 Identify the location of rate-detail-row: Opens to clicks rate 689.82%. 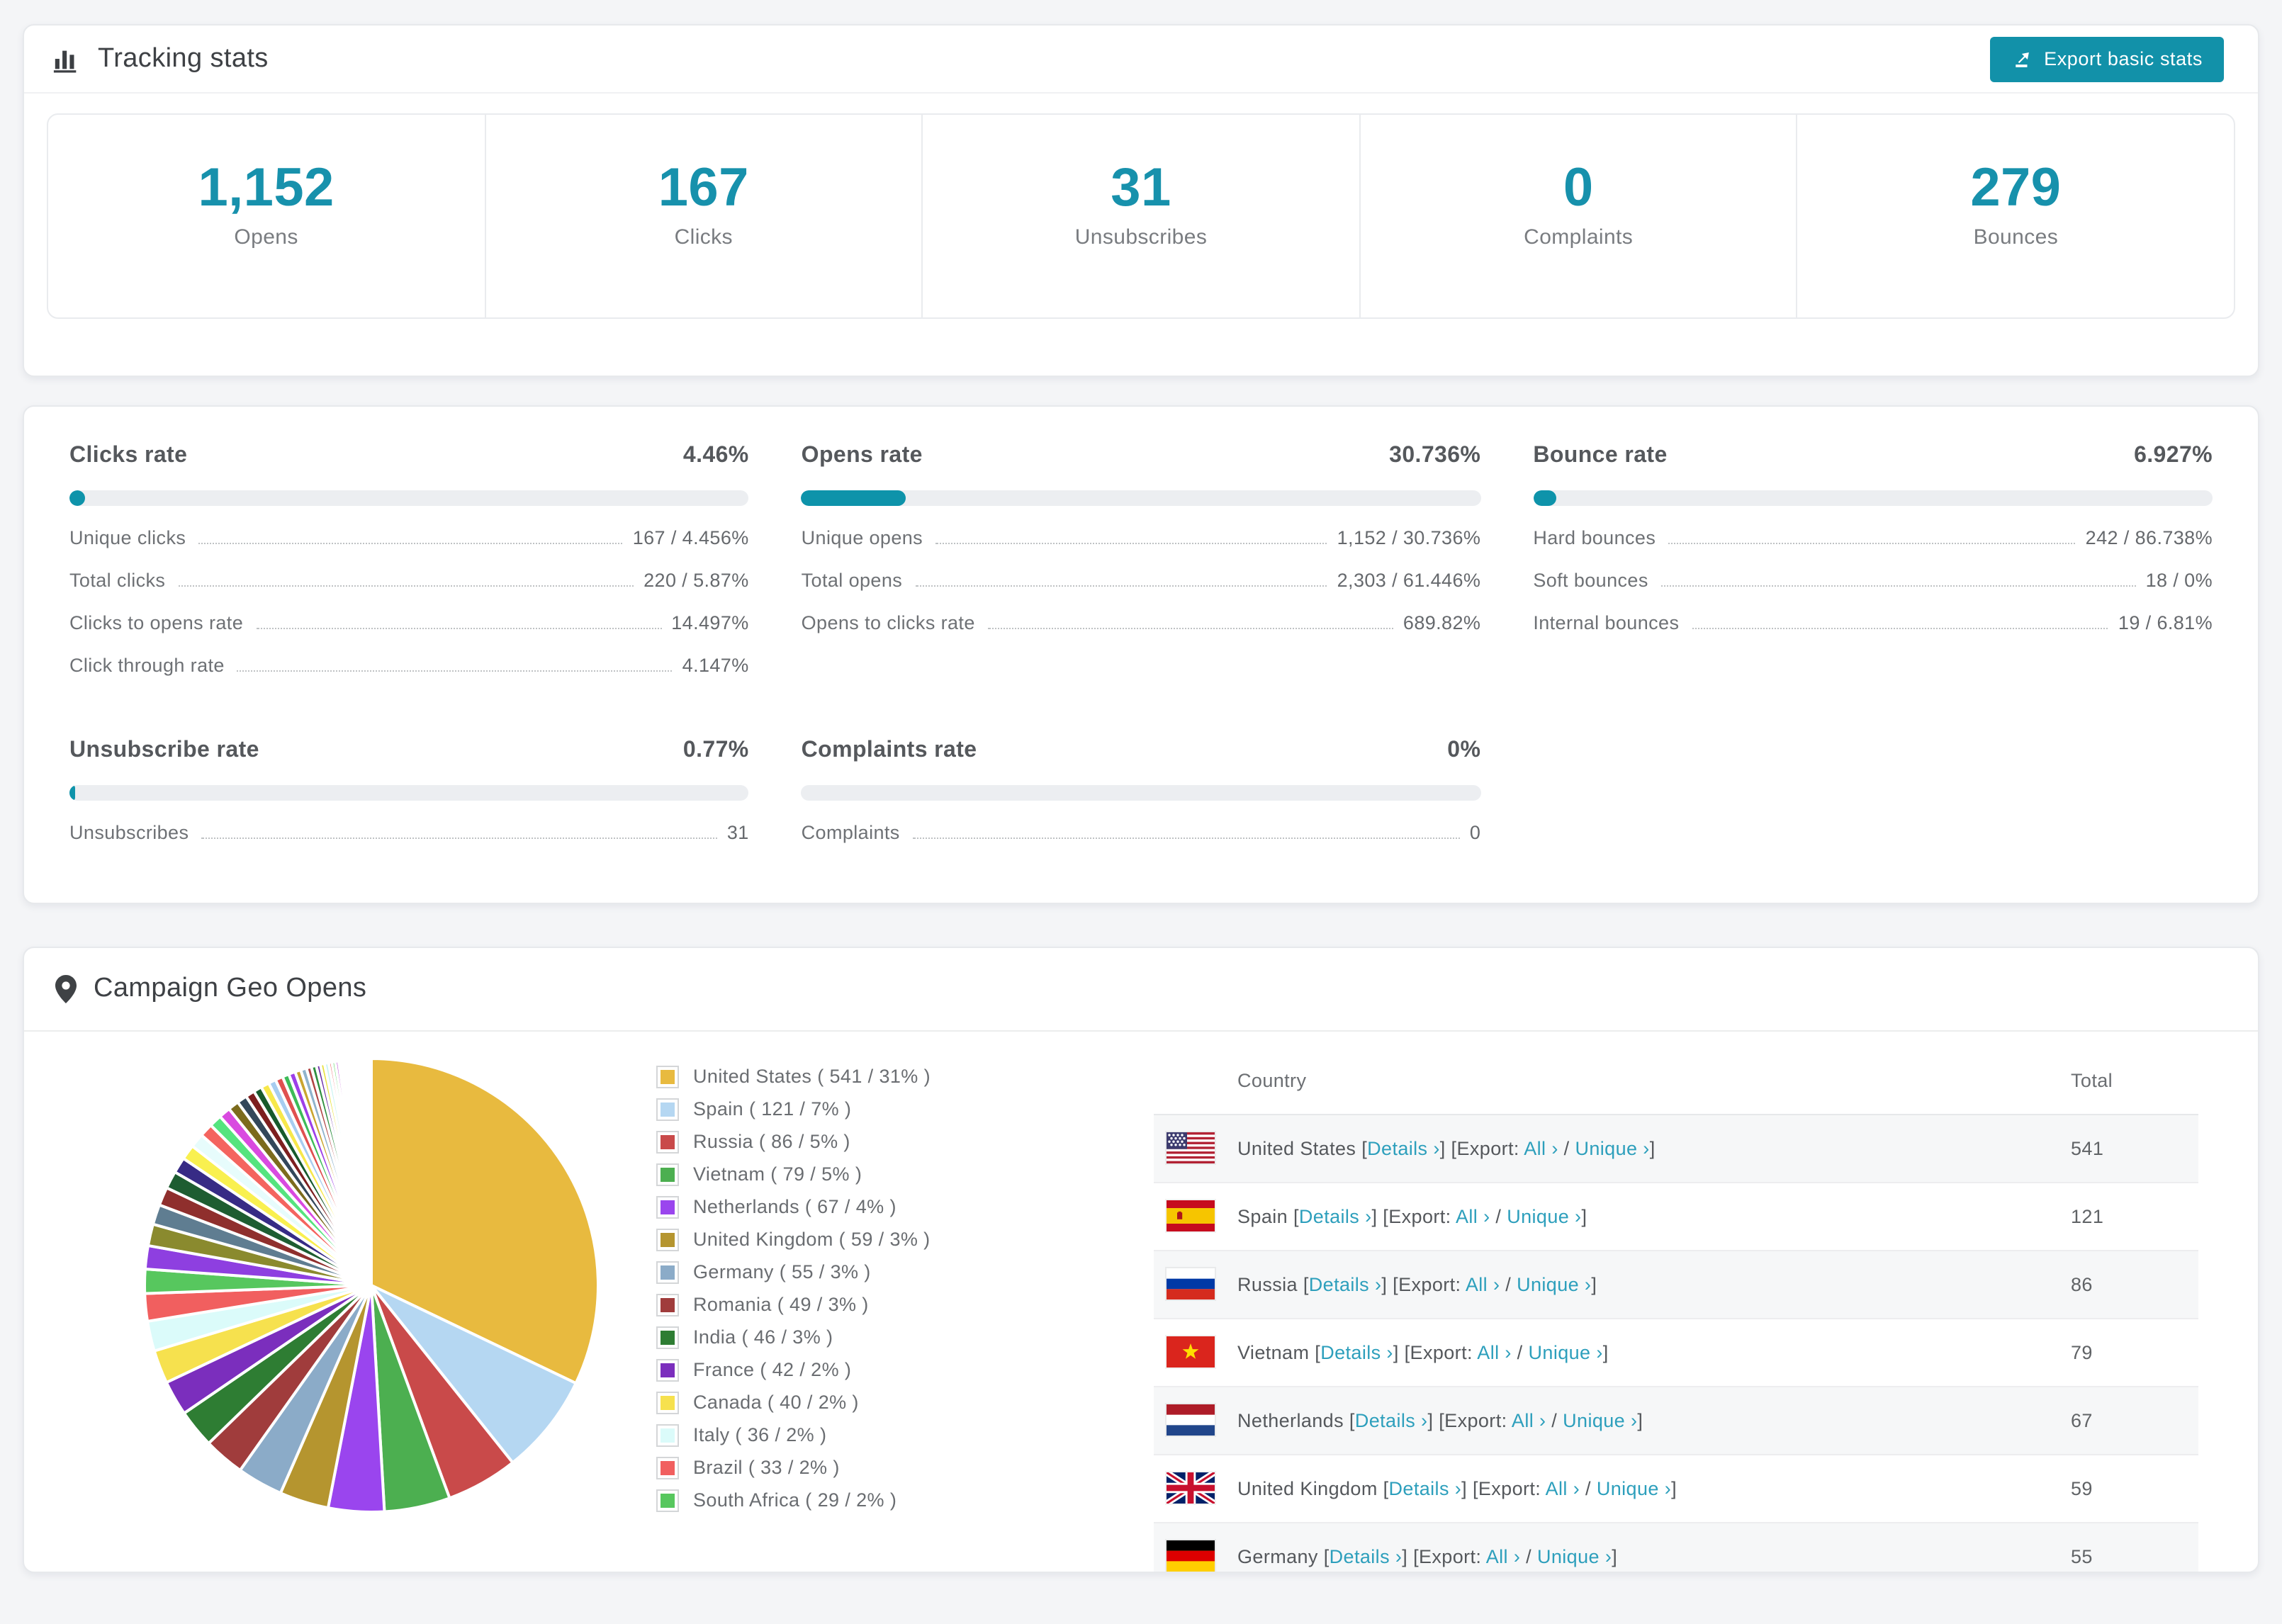
(1141, 622).